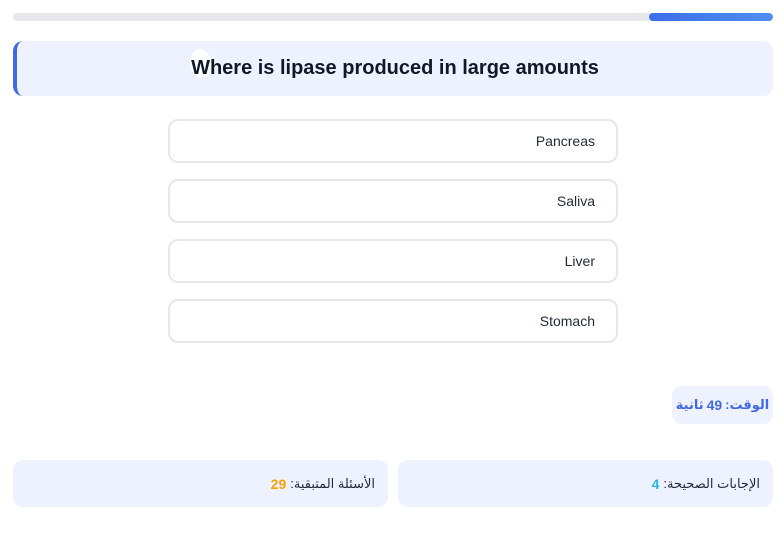  Describe the element at coordinates (689, 404) in the screenshot. I see `timer-unit: ثانية` at that location.